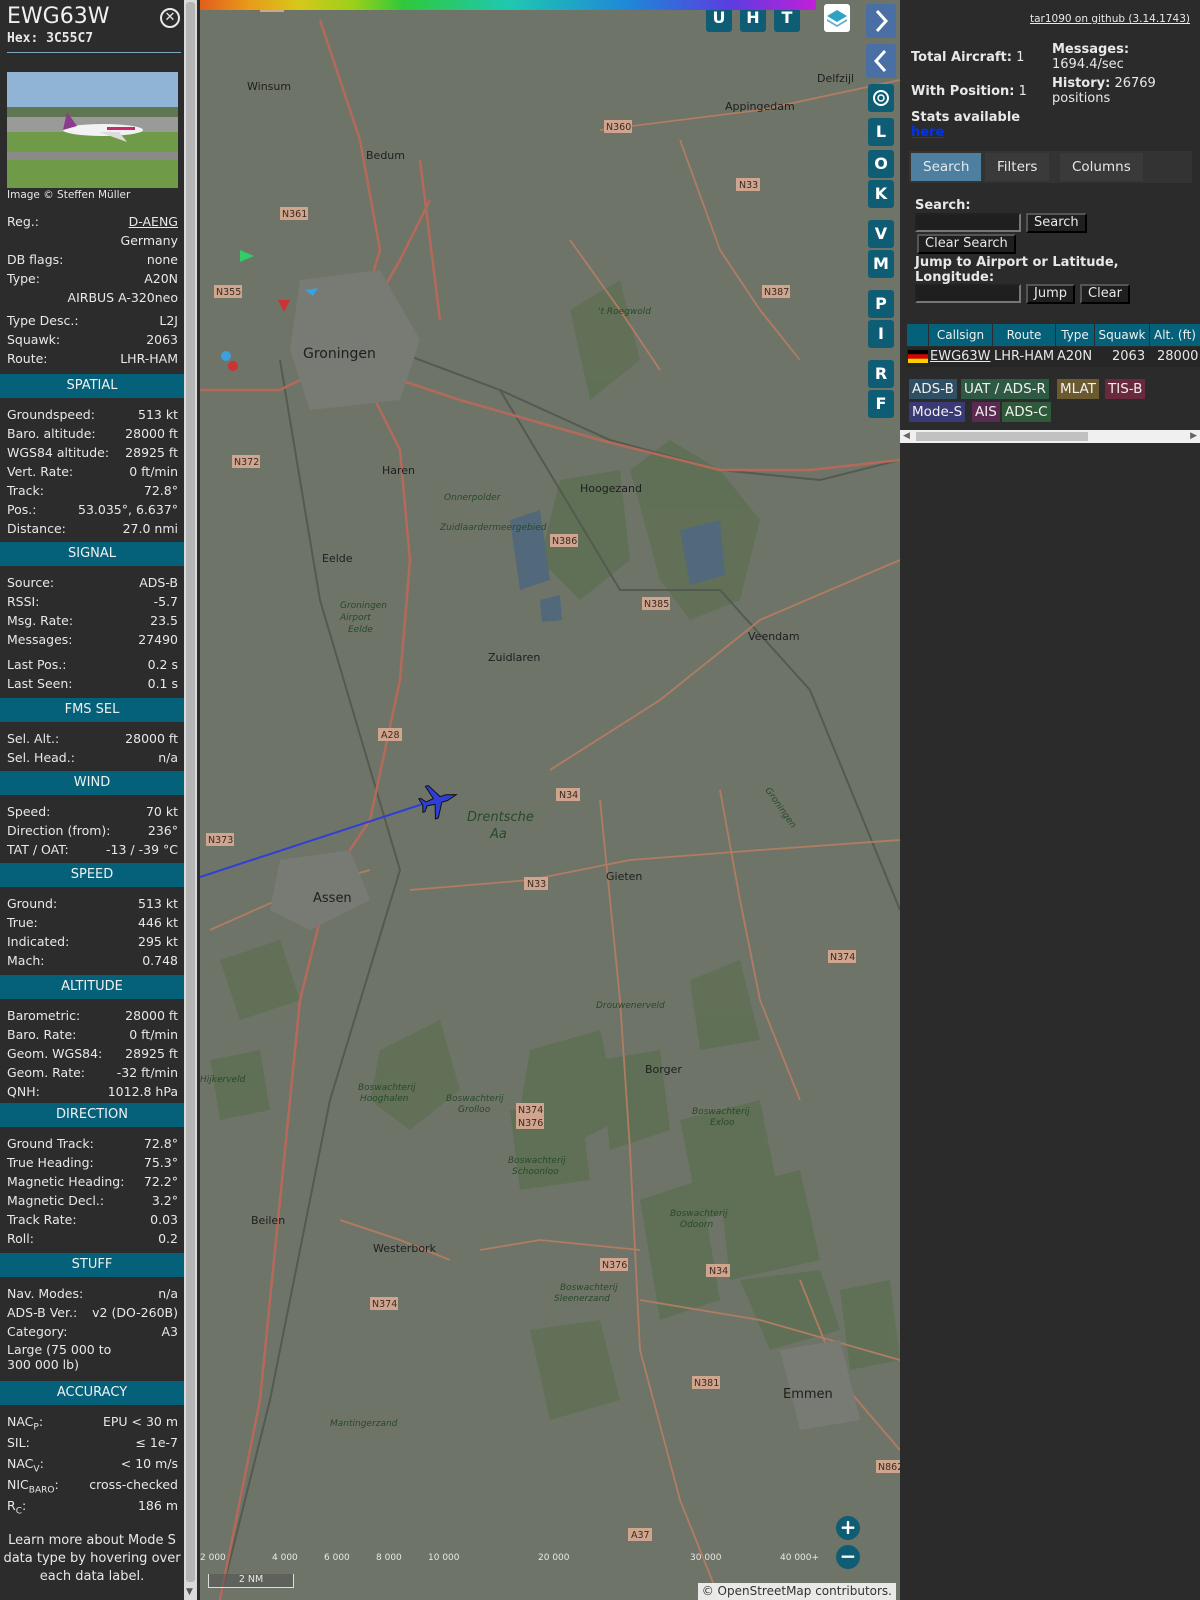  What do you see at coordinates (158, 903) in the screenshot?
I see `info-row-value: 513 kt` at bounding box center [158, 903].